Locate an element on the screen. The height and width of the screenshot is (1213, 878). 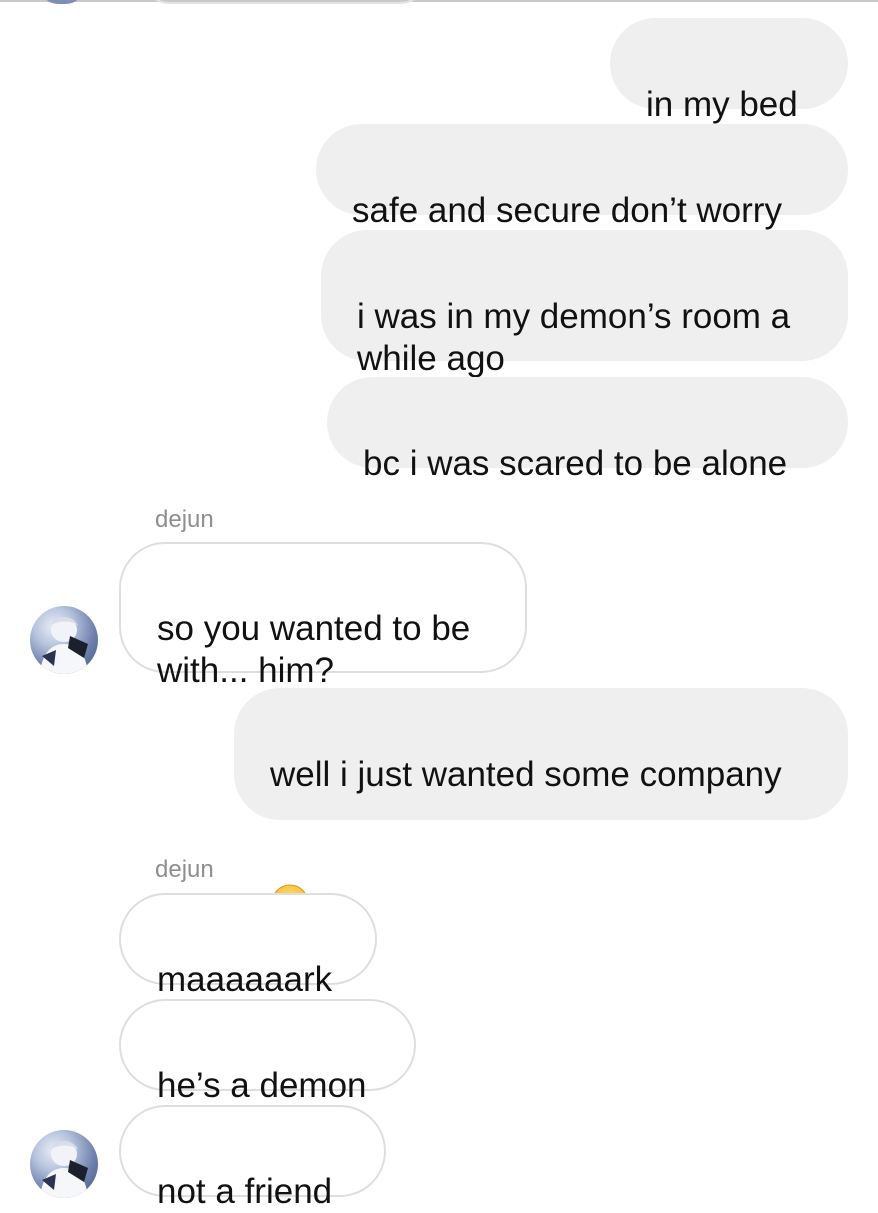
incoming-message-bubble: so you wanted to be with... him? is located at coordinates (323, 616).